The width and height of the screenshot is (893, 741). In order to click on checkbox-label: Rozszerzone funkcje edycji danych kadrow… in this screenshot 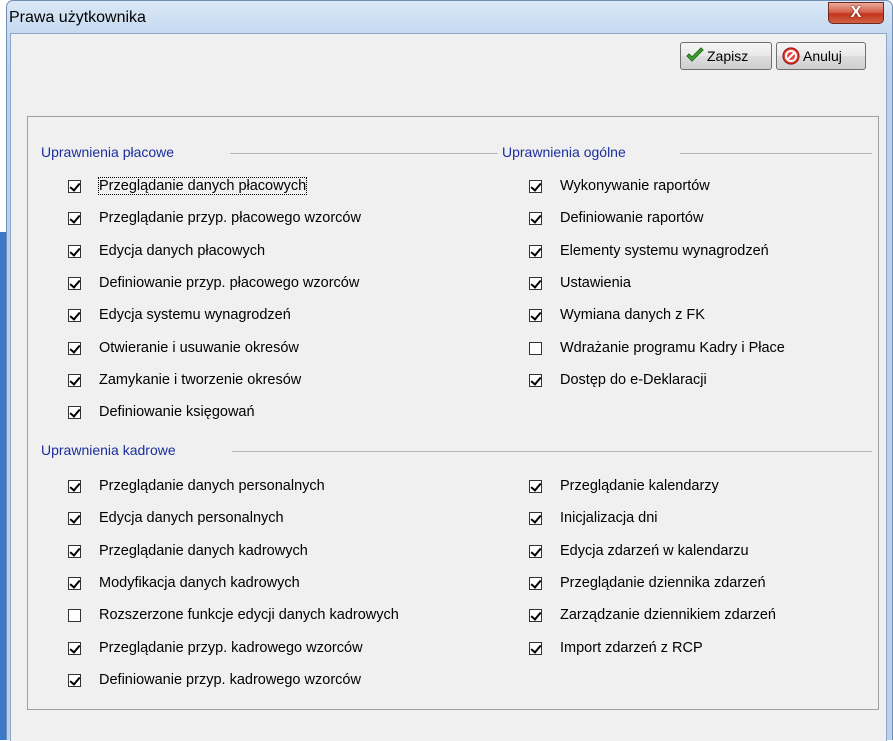, I will do `click(249, 615)`.